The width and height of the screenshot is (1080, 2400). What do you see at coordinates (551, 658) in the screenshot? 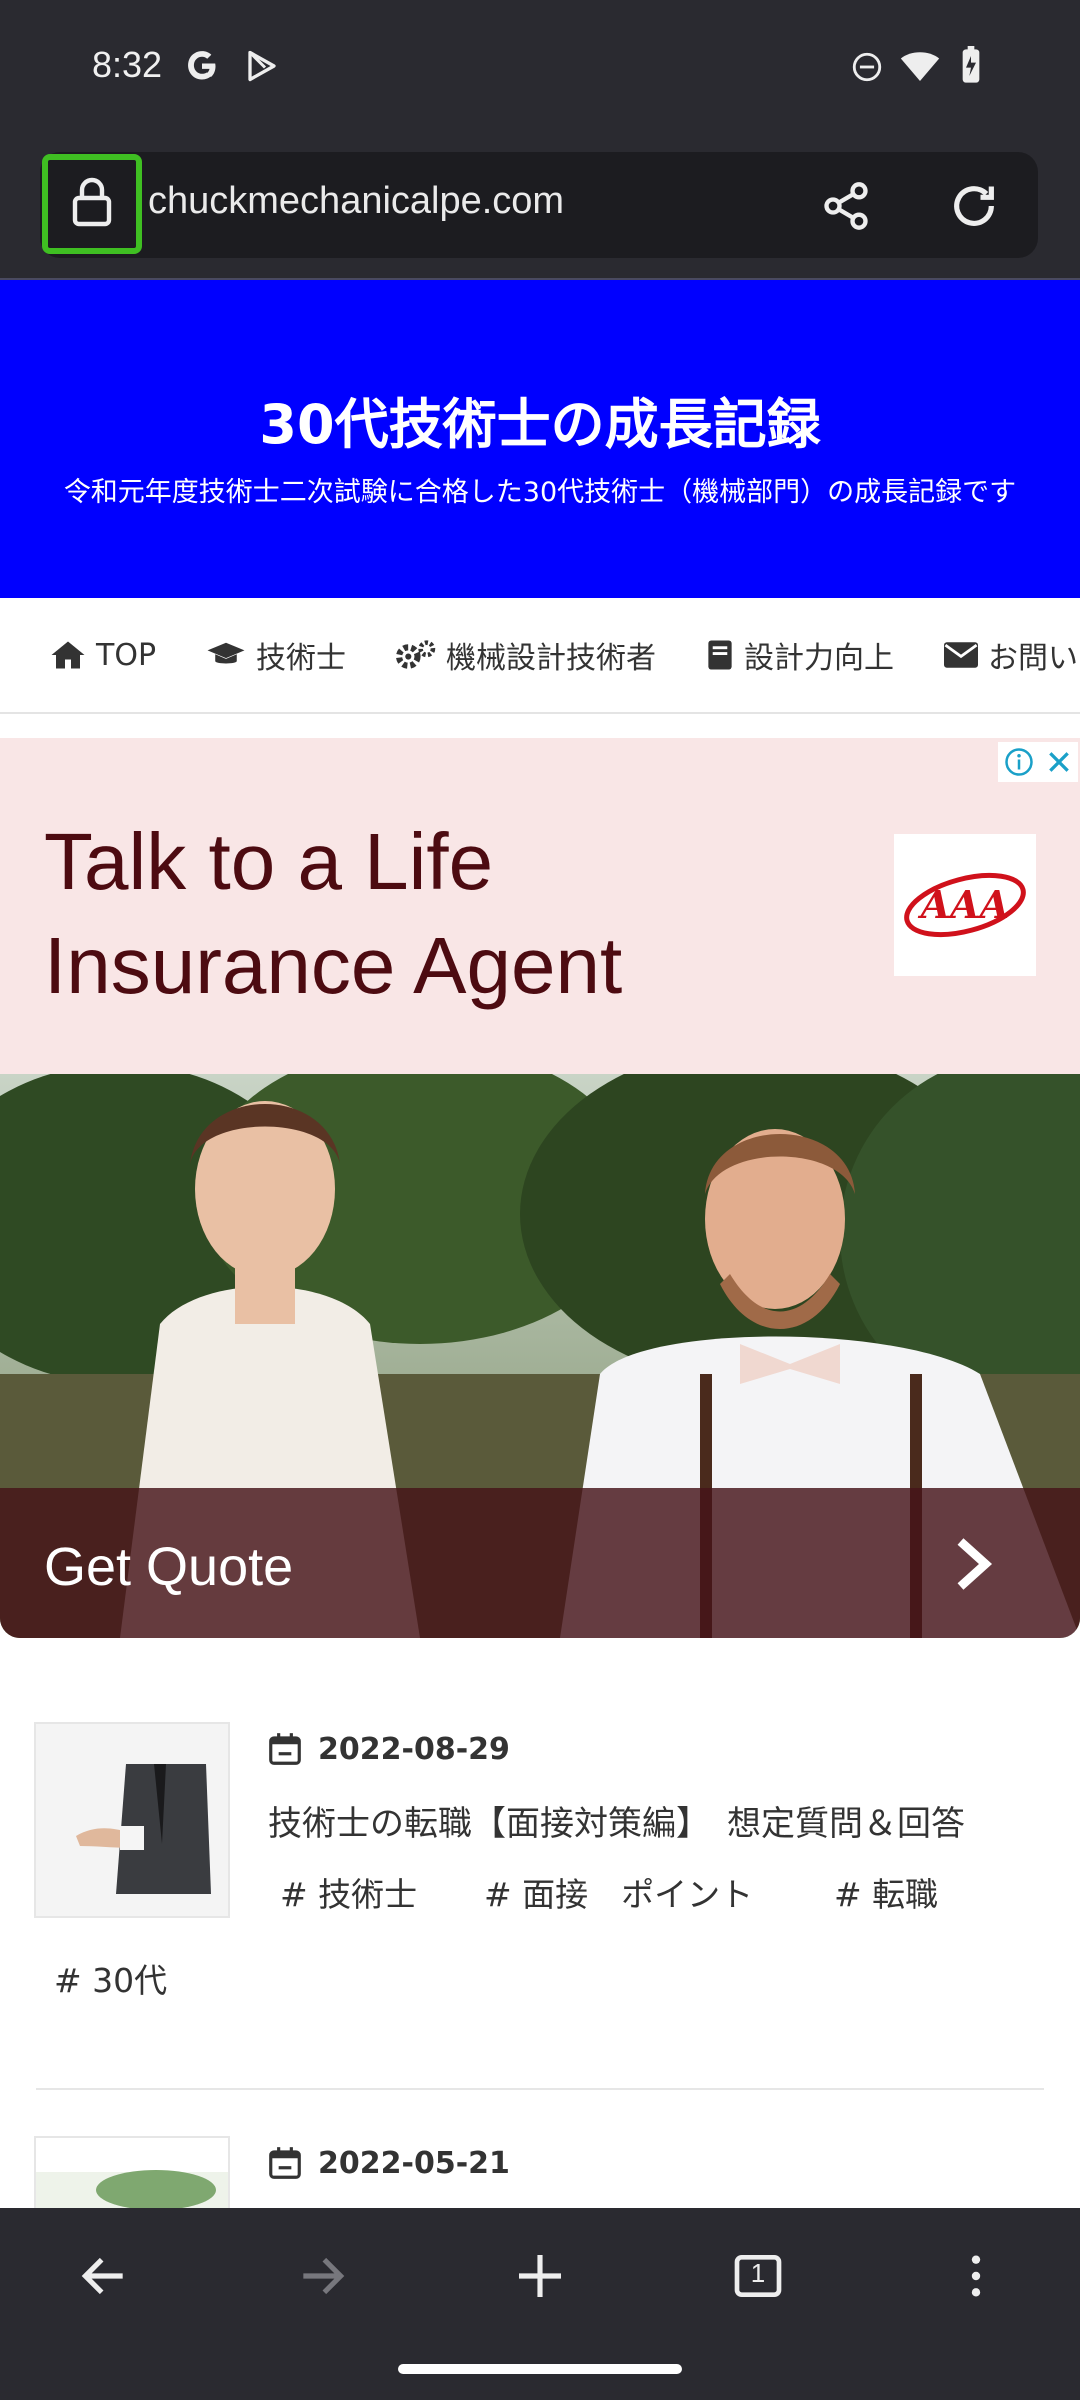
I see `nav-label: 機械設計技術者` at bounding box center [551, 658].